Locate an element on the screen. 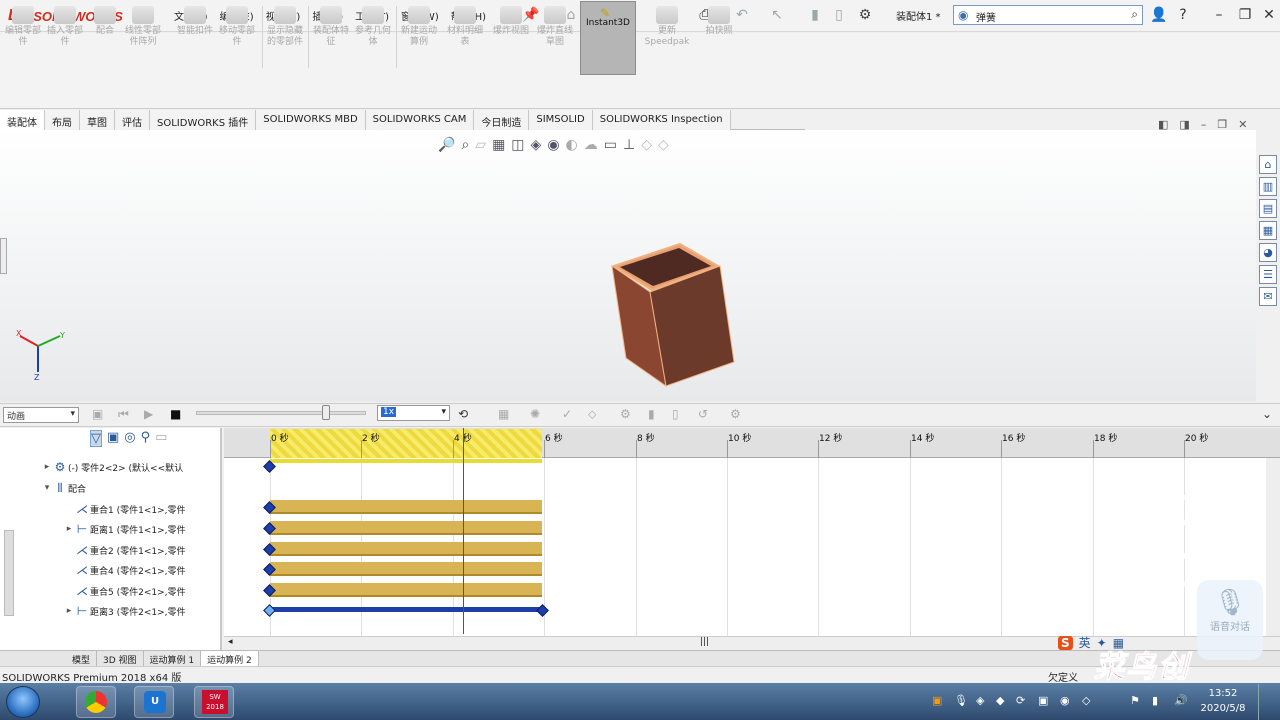 This screenshot has width=1280, height=720. help-icon: ? is located at coordinates (1183, 15).